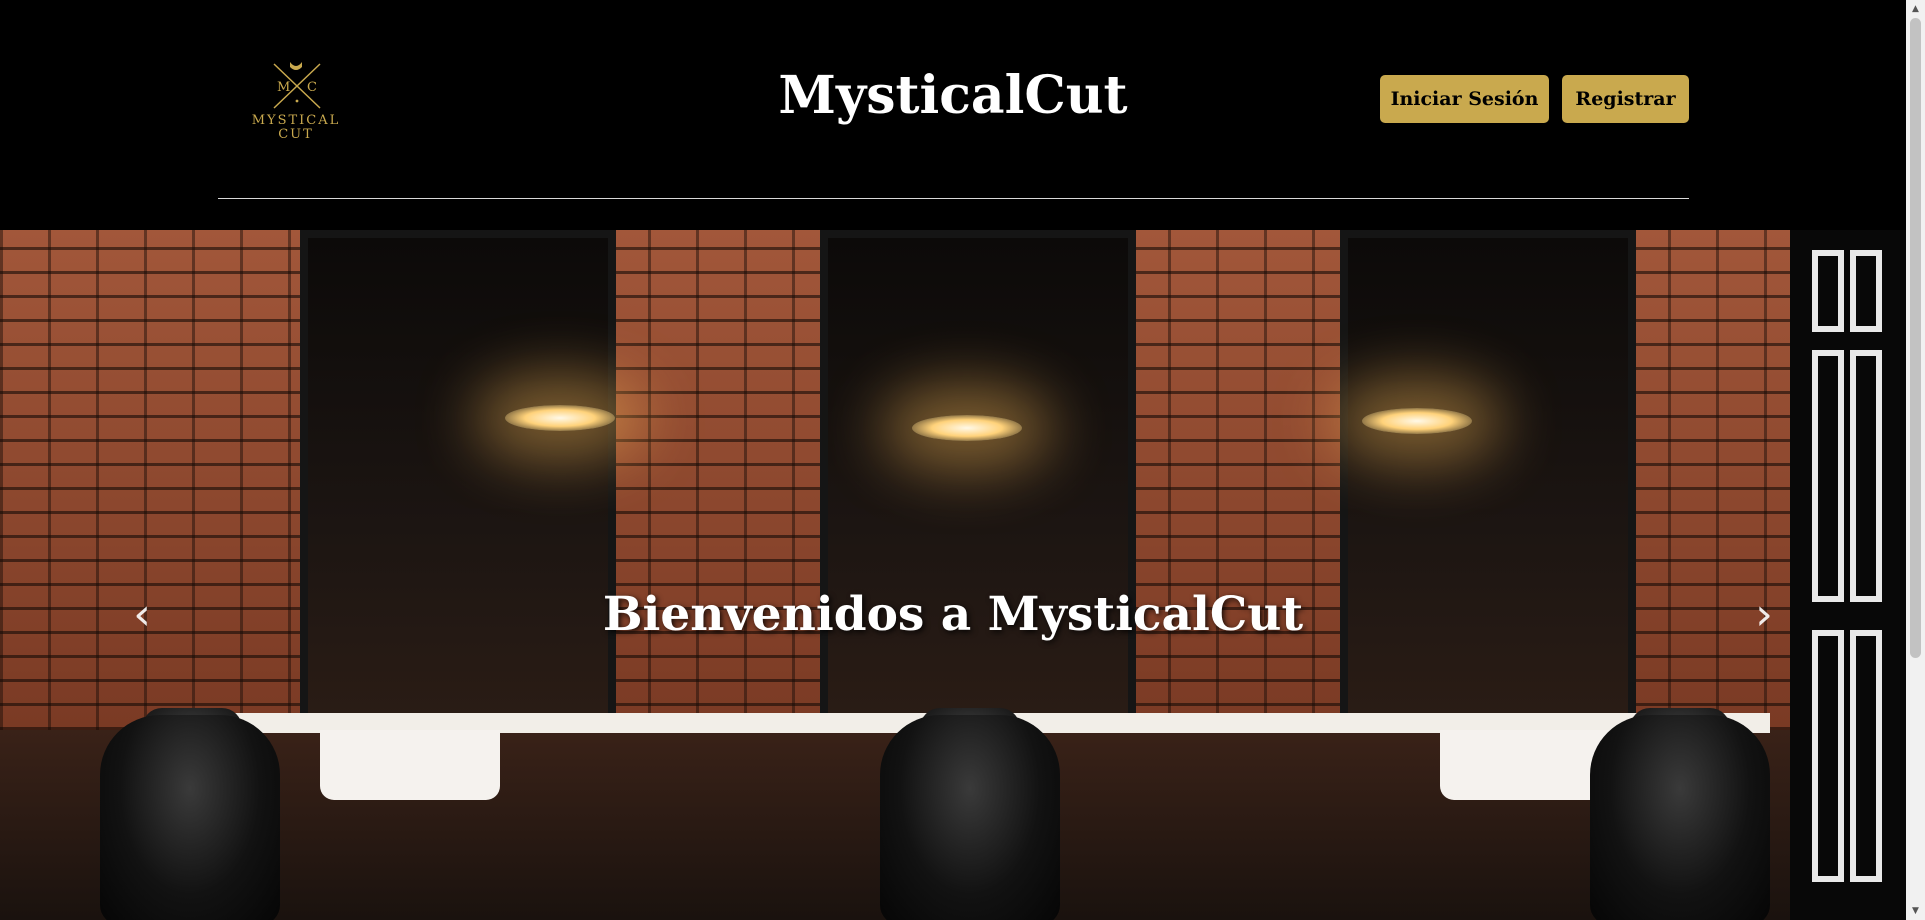  Describe the element at coordinates (953, 96) in the screenshot. I see `site-title: MysticalCut` at that location.